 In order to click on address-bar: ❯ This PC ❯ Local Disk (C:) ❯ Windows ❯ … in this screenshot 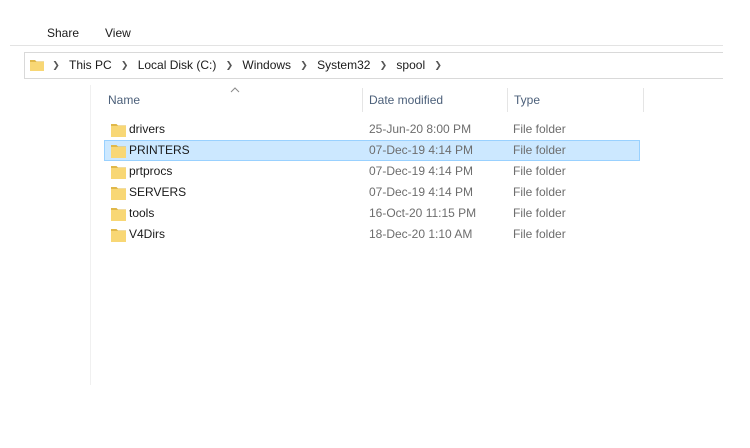, I will do `click(373, 65)`.